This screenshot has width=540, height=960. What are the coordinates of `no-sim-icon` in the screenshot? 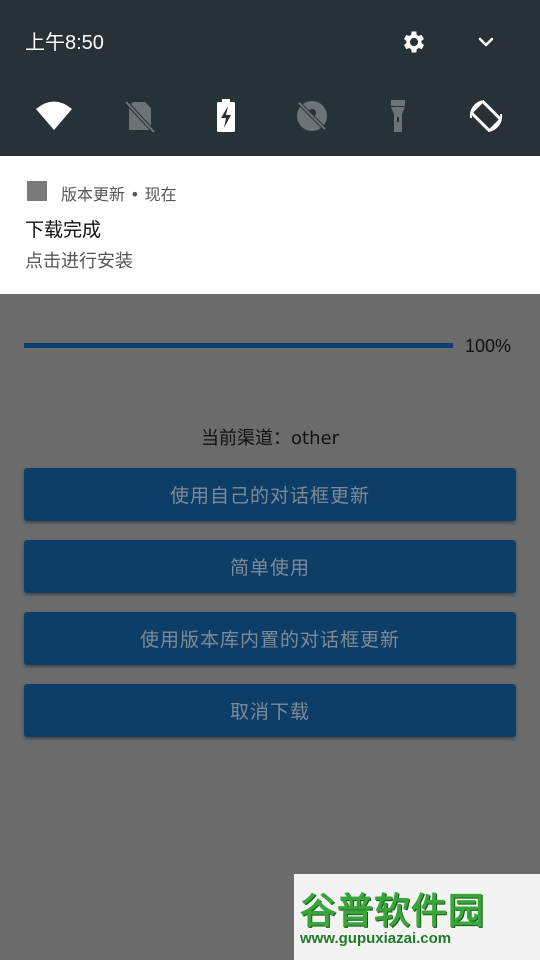 It's located at (140, 116).